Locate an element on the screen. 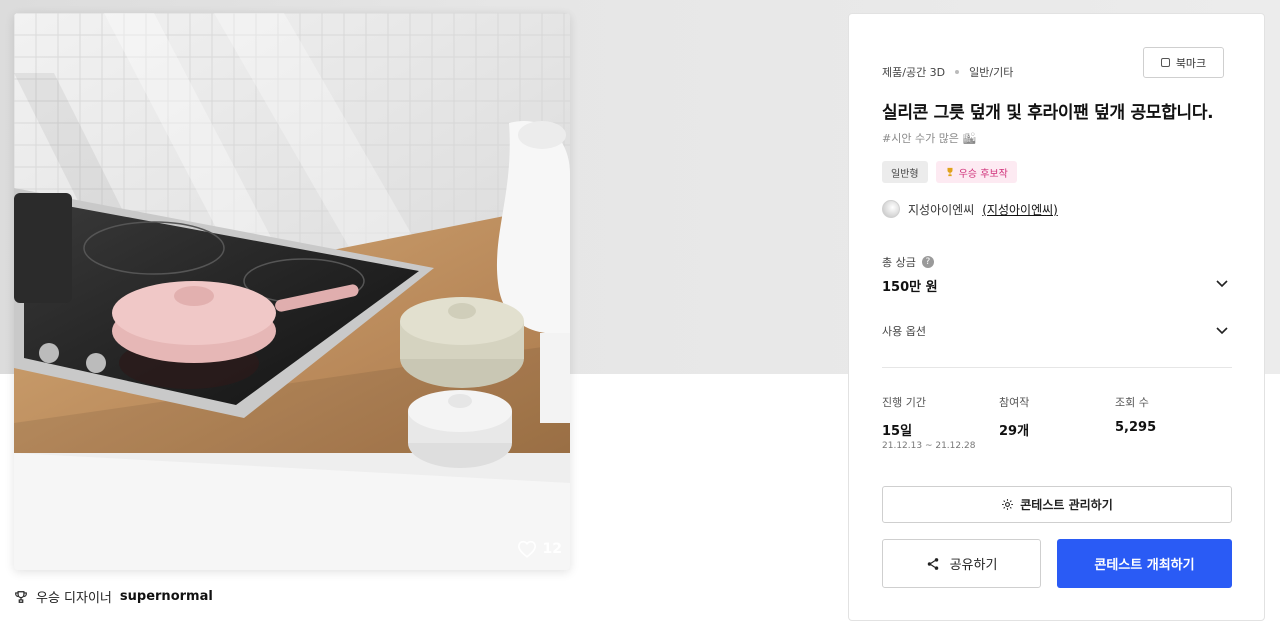 The width and height of the screenshot is (1280, 633). period-value: 15일 is located at coordinates (897, 431).